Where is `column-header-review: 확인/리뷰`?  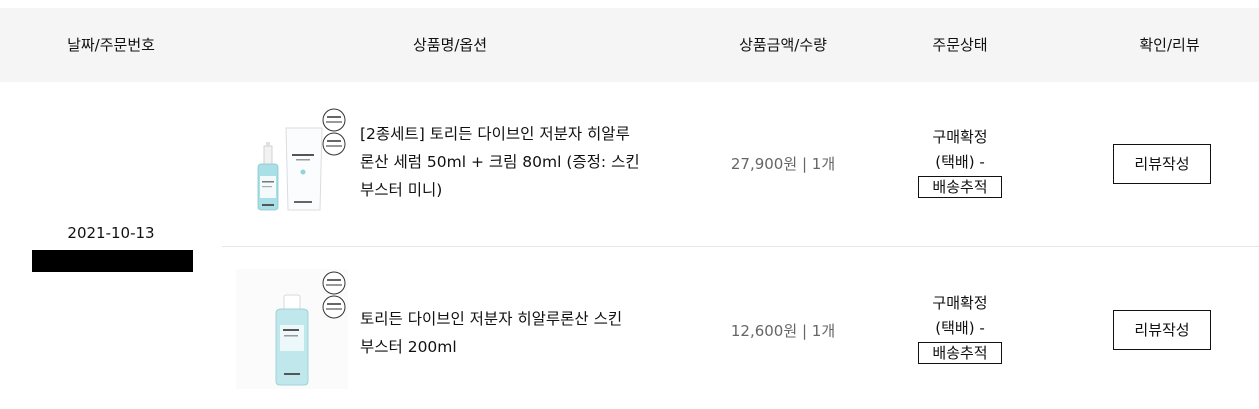
column-header-review: 확인/리뷰 is located at coordinates (1169, 45).